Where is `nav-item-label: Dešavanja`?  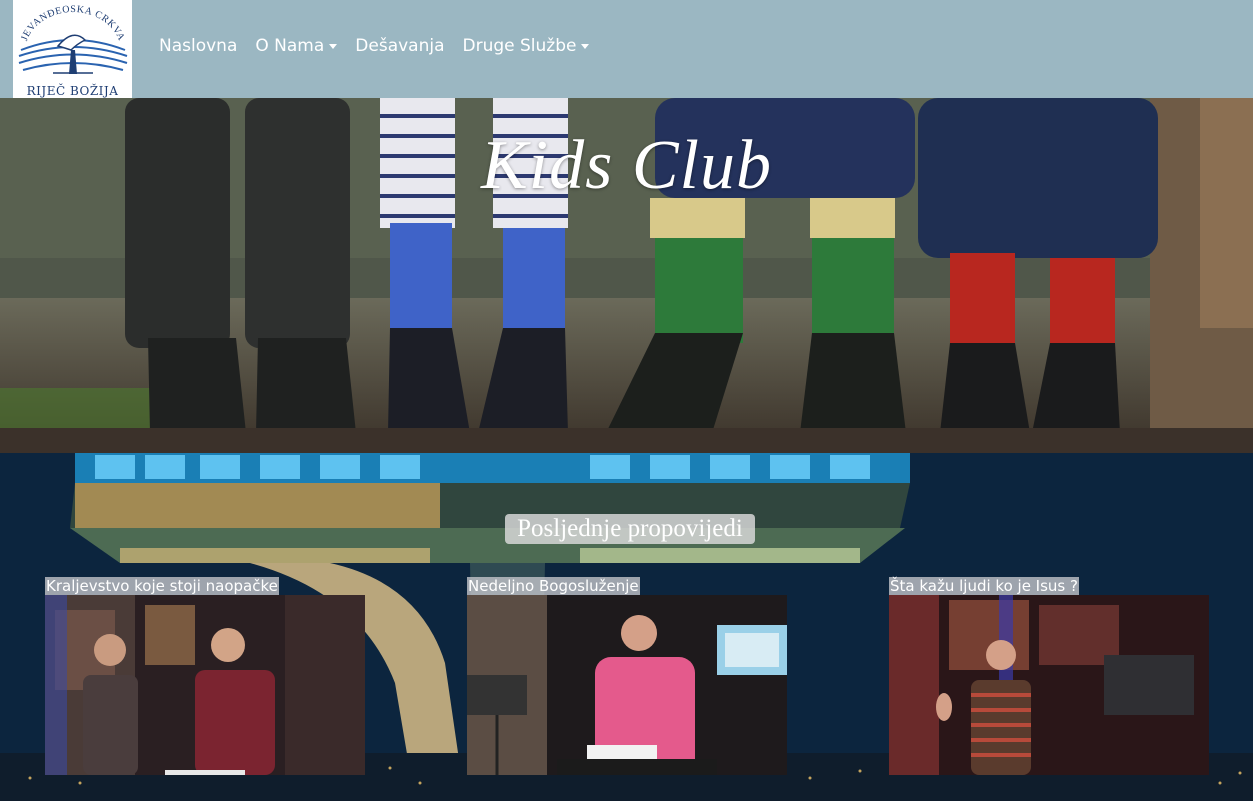 nav-item-label: Dešavanja is located at coordinates (400, 46).